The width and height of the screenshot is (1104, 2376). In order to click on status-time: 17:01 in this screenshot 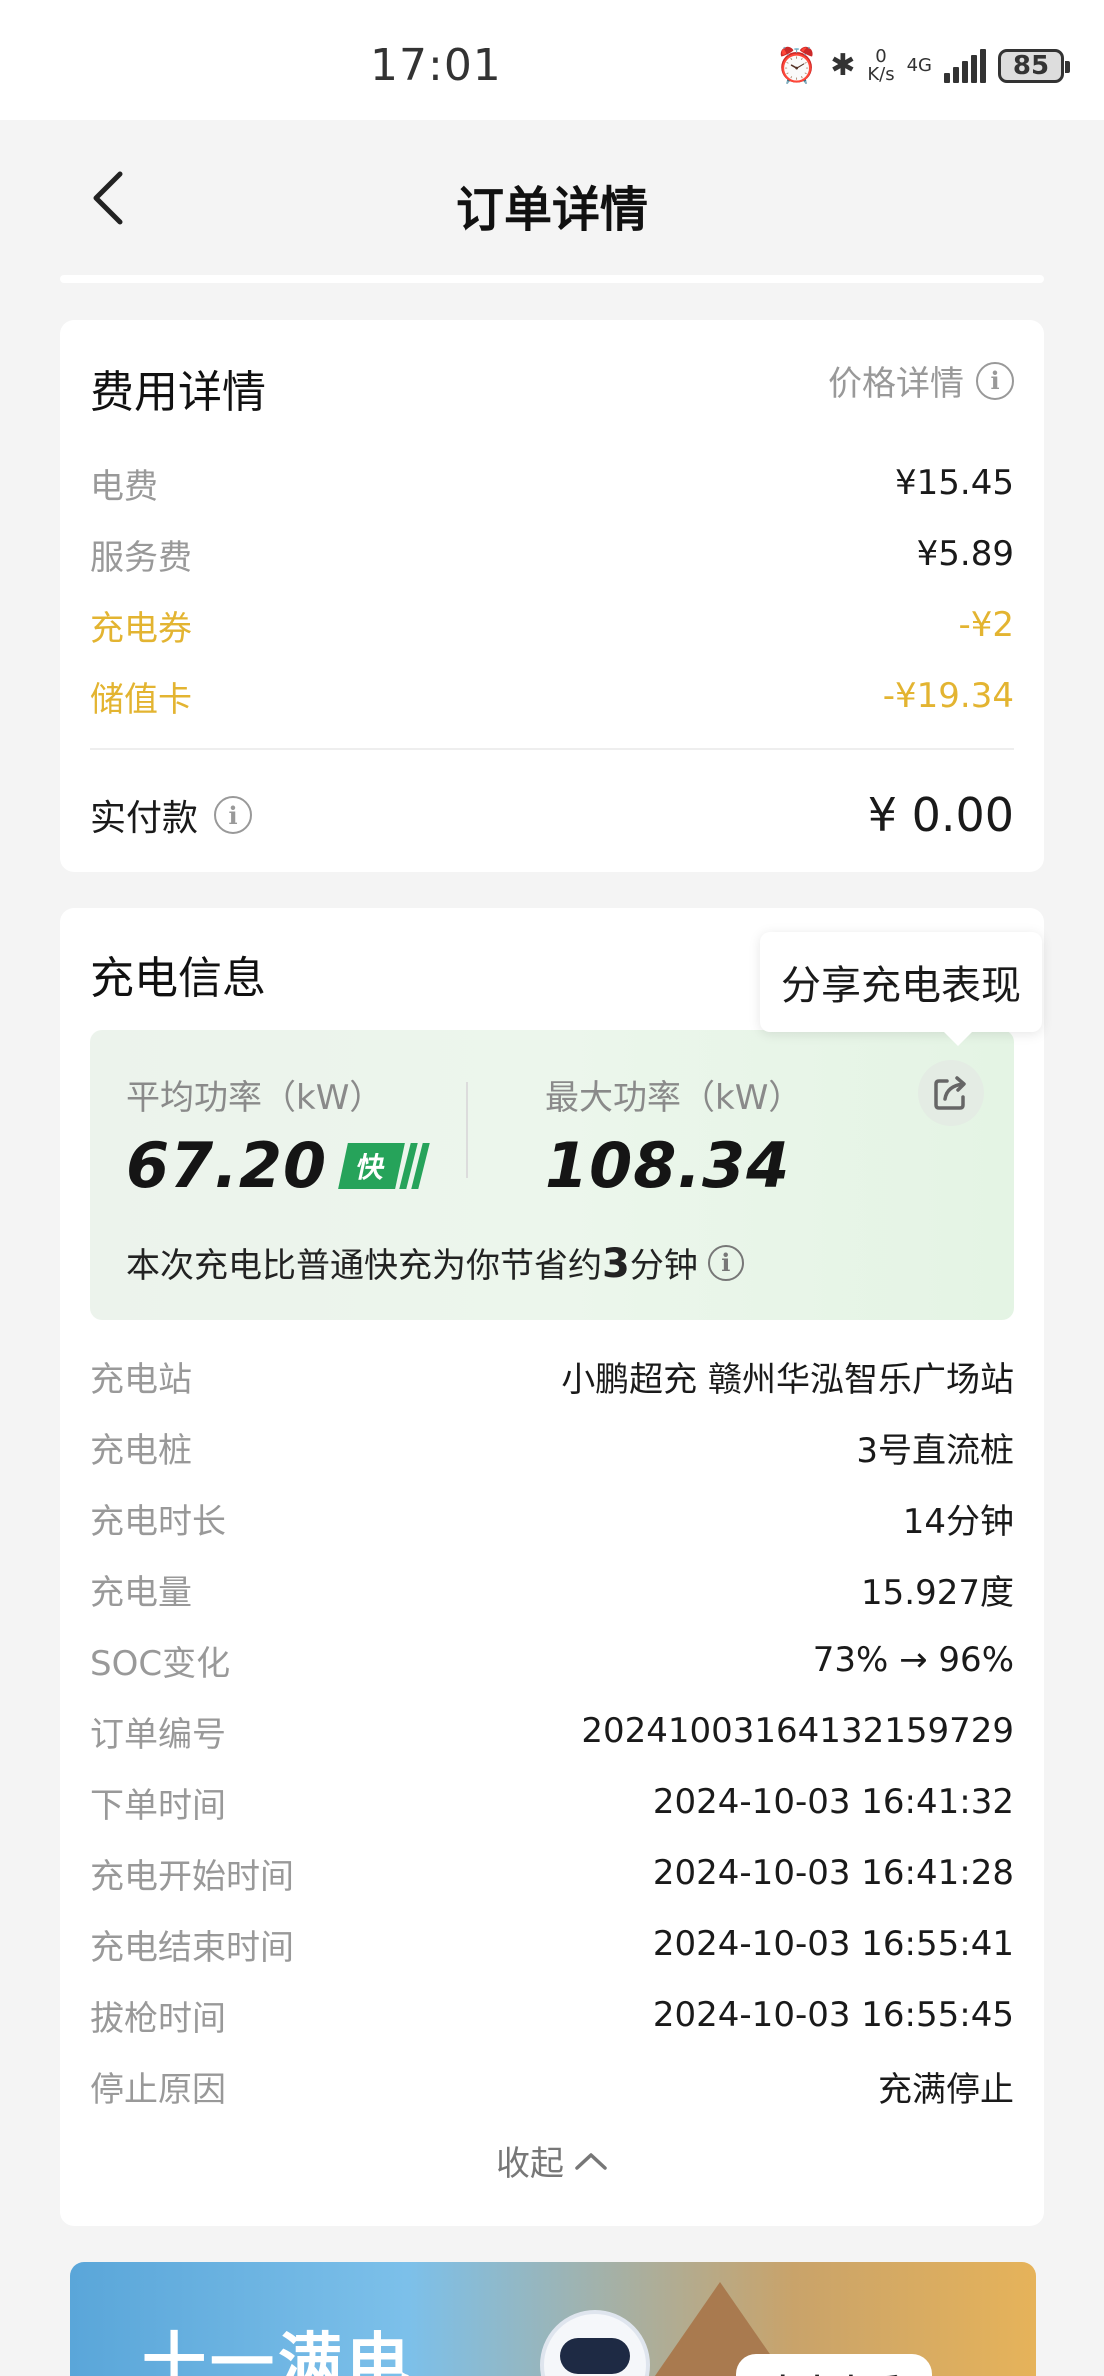, I will do `click(436, 65)`.